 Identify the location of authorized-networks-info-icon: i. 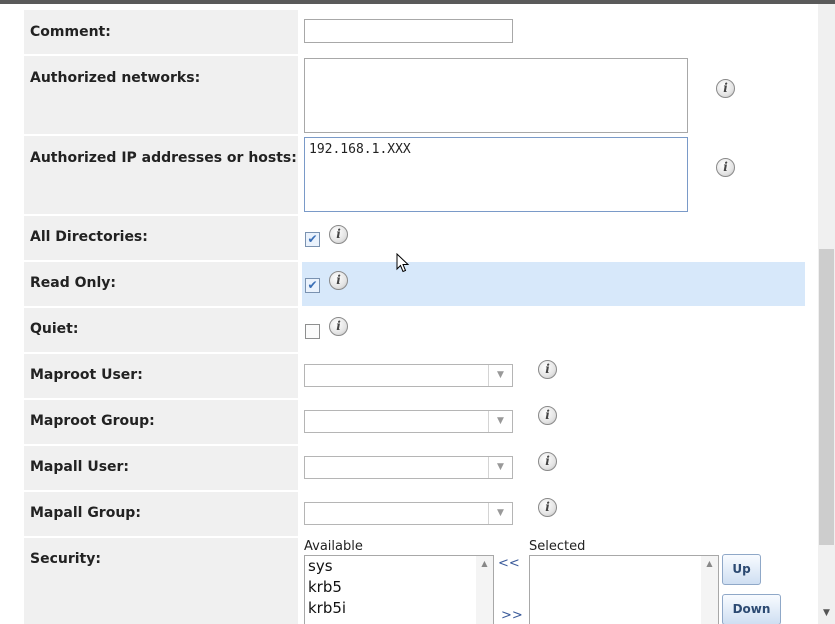
(725, 88).